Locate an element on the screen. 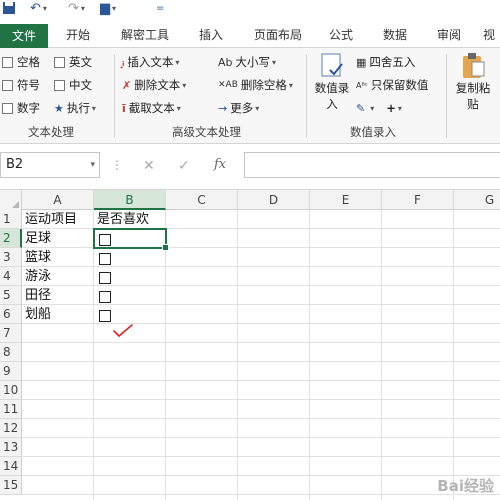  qat-more-icon: = is located at coordinates (160, 8).